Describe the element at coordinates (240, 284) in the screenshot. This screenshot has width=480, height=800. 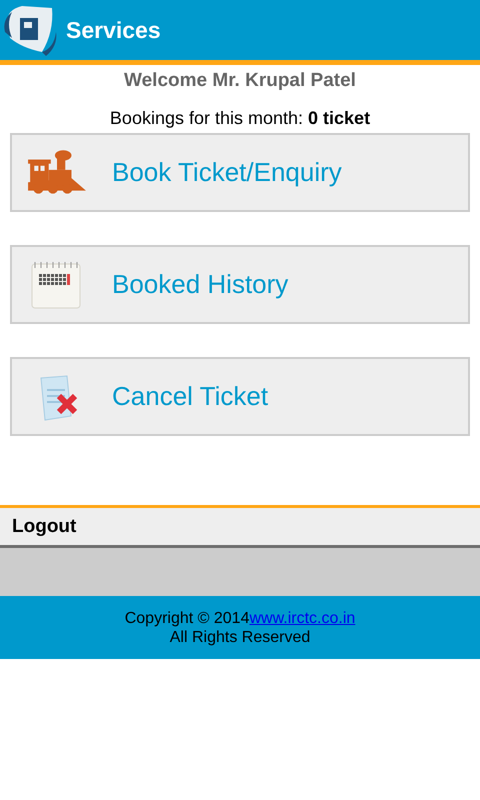
I see `menu-button: Booked History` at that location.